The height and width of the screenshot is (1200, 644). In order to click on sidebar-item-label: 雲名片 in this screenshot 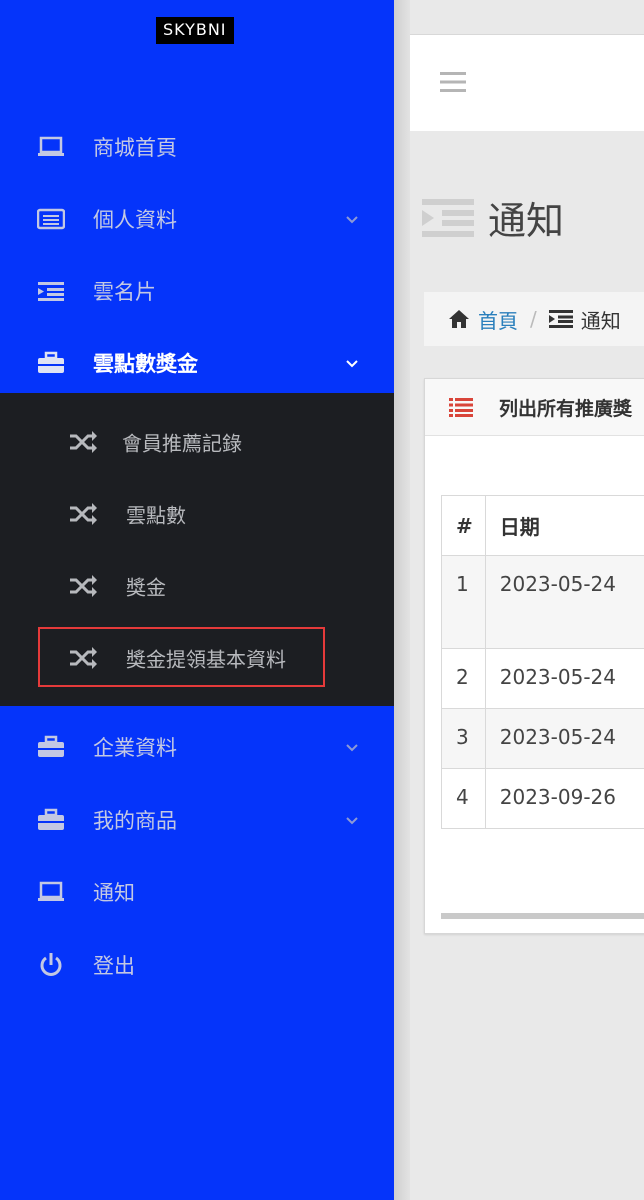, I will do `click(124, 292)`.